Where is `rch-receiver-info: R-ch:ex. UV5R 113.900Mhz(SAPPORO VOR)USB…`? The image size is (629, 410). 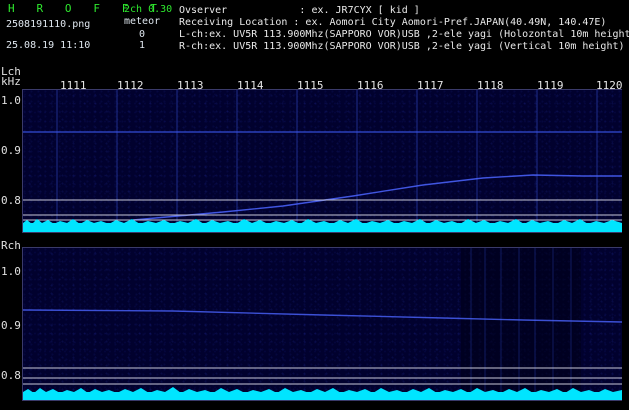 rch-receiver-info: R-ch:ex. UV5R 113.900Mhz(SAPPORO VOR)USB… is located at coordinates (402, 46).